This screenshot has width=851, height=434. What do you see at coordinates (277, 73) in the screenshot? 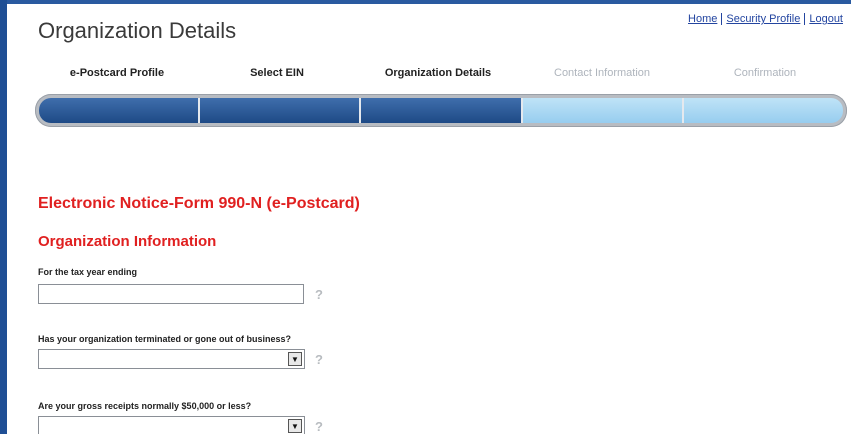
I see `step-label-select-ein: Select EIN` at bounding box center [277, 73].